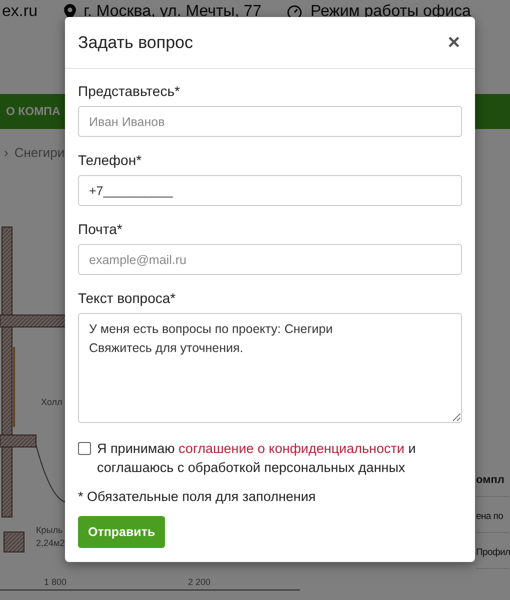  Describe the element at coordinates (33, 112) in the screenshot. I see `nav-item: О КОМПА` at that location.